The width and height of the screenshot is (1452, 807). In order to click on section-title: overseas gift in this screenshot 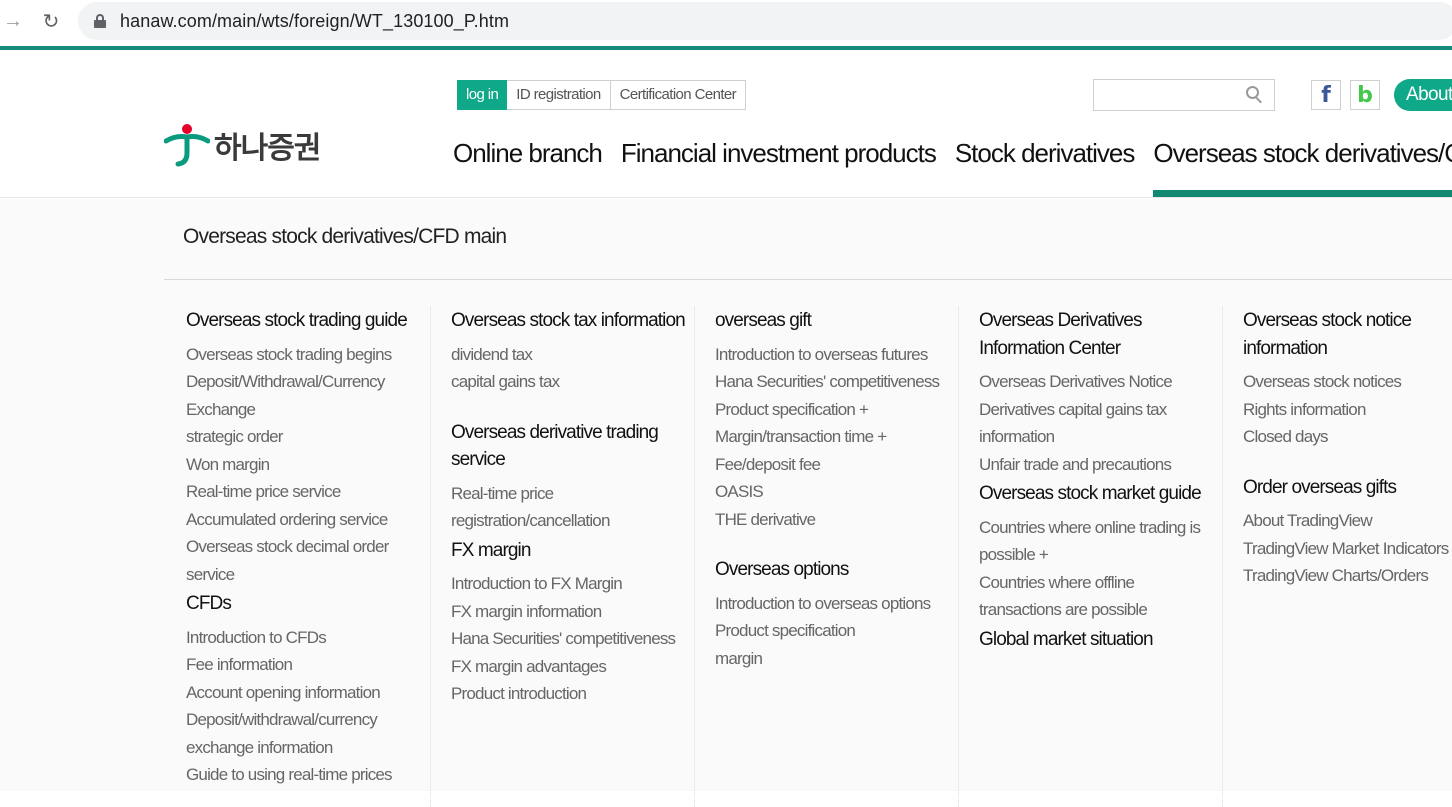, I will do `click(833, 321)`.